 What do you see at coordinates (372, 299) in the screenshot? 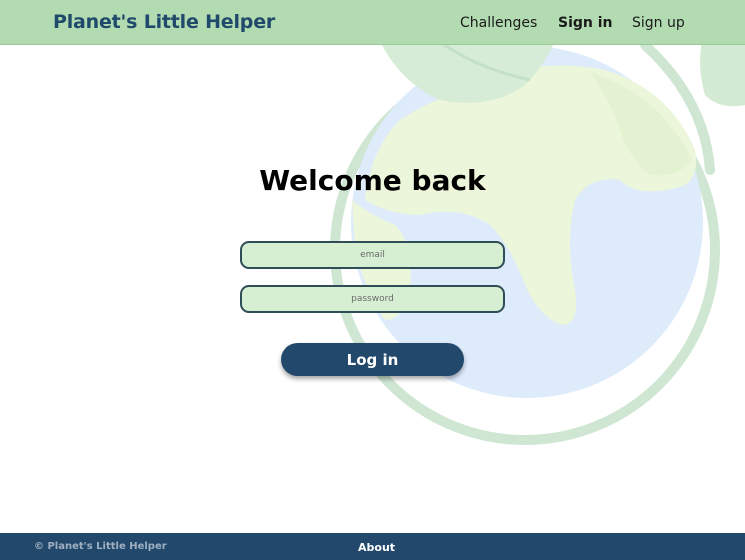
I see `password-field` at bounding box center [372, 299].